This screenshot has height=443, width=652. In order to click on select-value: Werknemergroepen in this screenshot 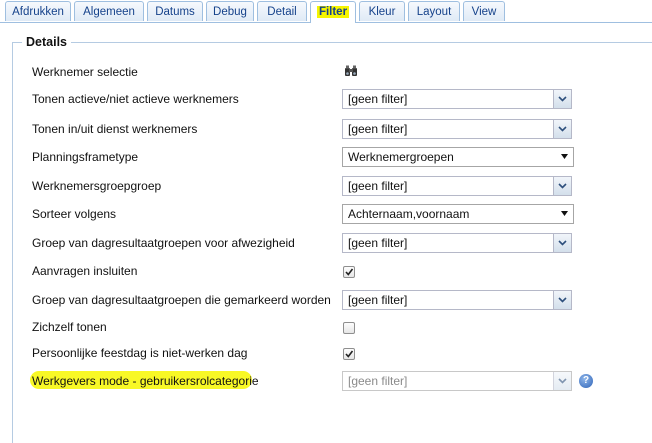, I will do `click(401, 157)`.